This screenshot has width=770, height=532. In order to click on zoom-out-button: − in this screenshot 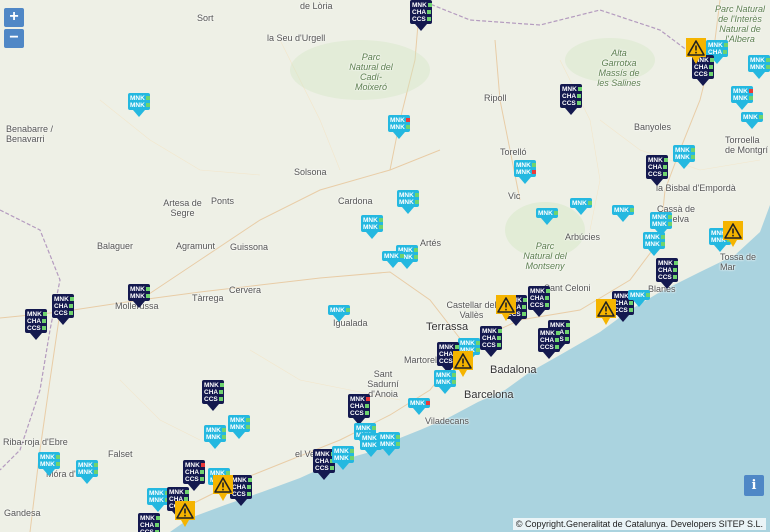, I will do `click(14, 38)`.